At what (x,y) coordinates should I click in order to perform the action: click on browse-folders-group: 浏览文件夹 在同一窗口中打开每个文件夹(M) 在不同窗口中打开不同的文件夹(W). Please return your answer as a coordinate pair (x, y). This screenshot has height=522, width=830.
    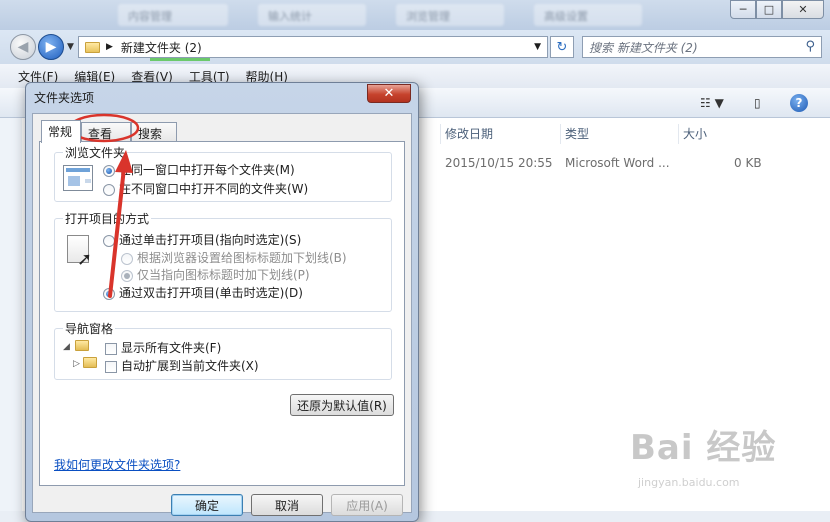
    Looking at the image, I should click on (223, 173).